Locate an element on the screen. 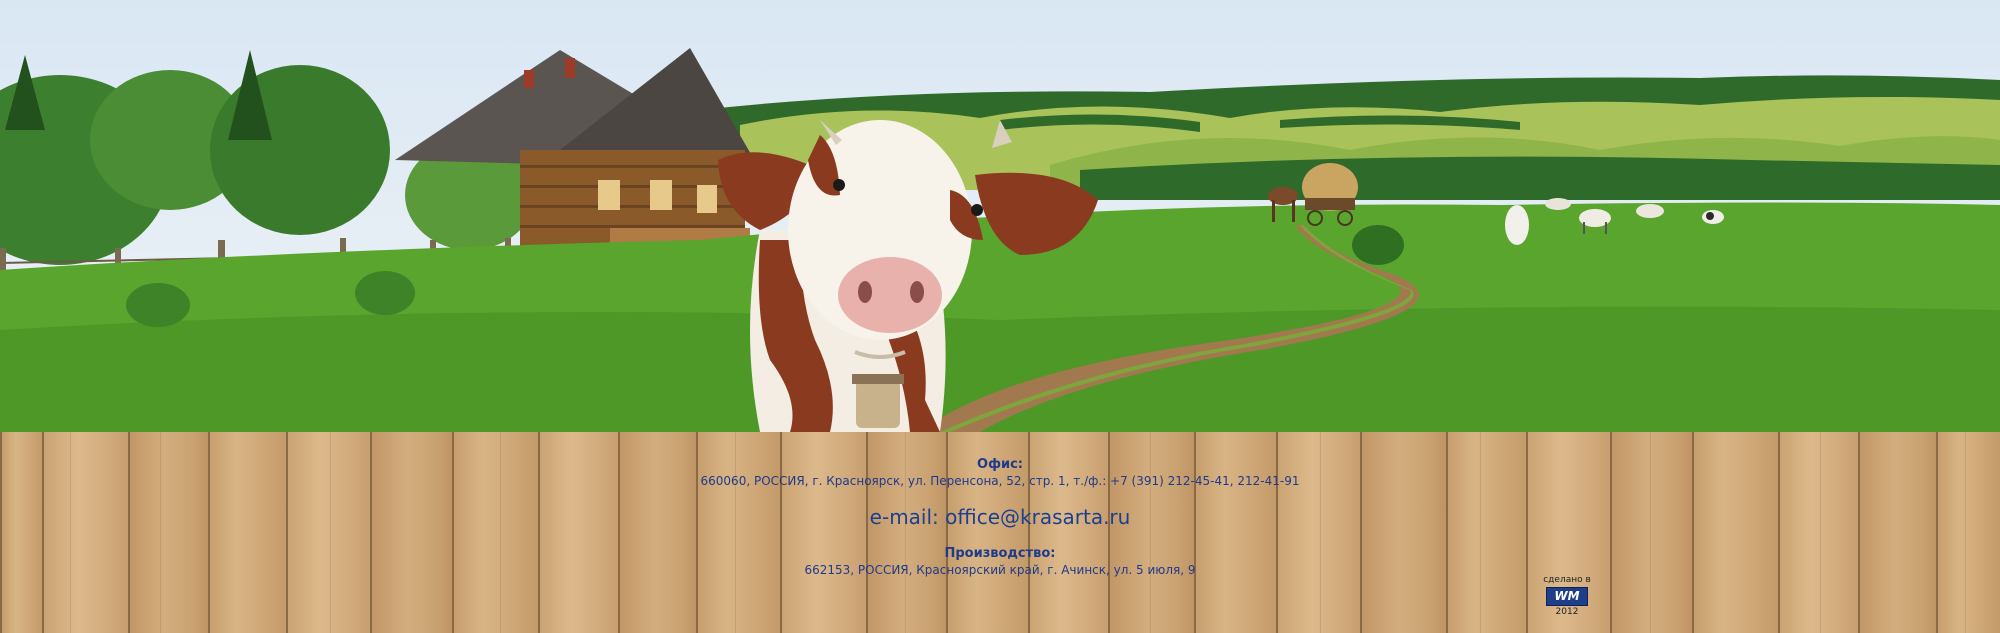  email-prefix: e-mail: is located at coordinates (907, 517).